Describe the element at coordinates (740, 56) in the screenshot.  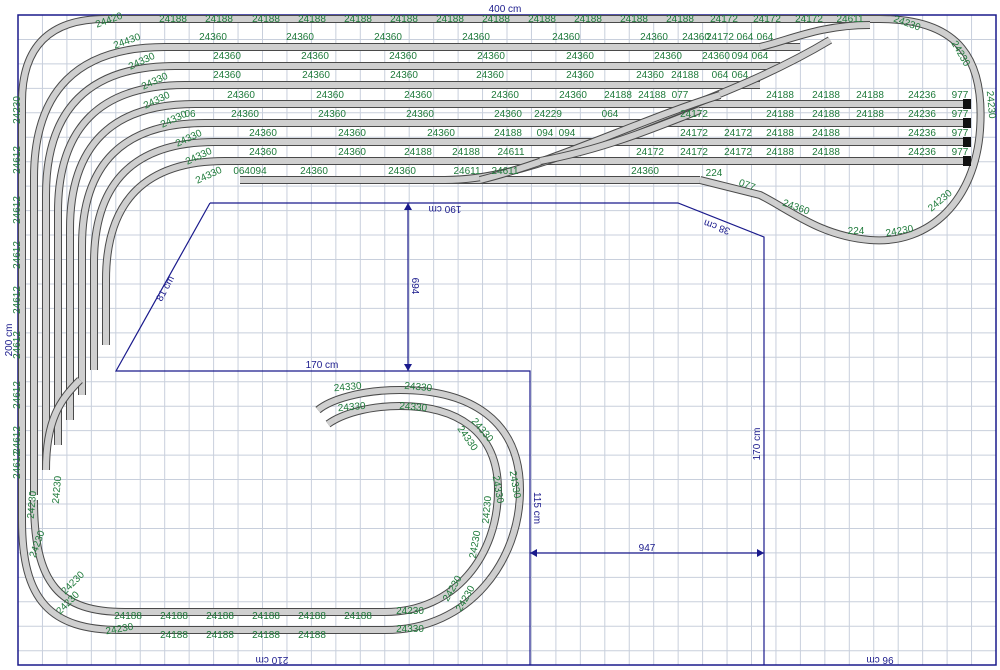
I see `label-row3-7: 094` at that location.